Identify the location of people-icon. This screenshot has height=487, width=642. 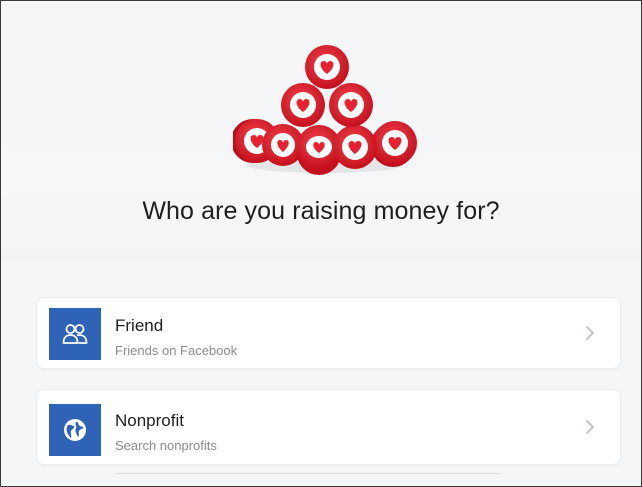
(75, 334).